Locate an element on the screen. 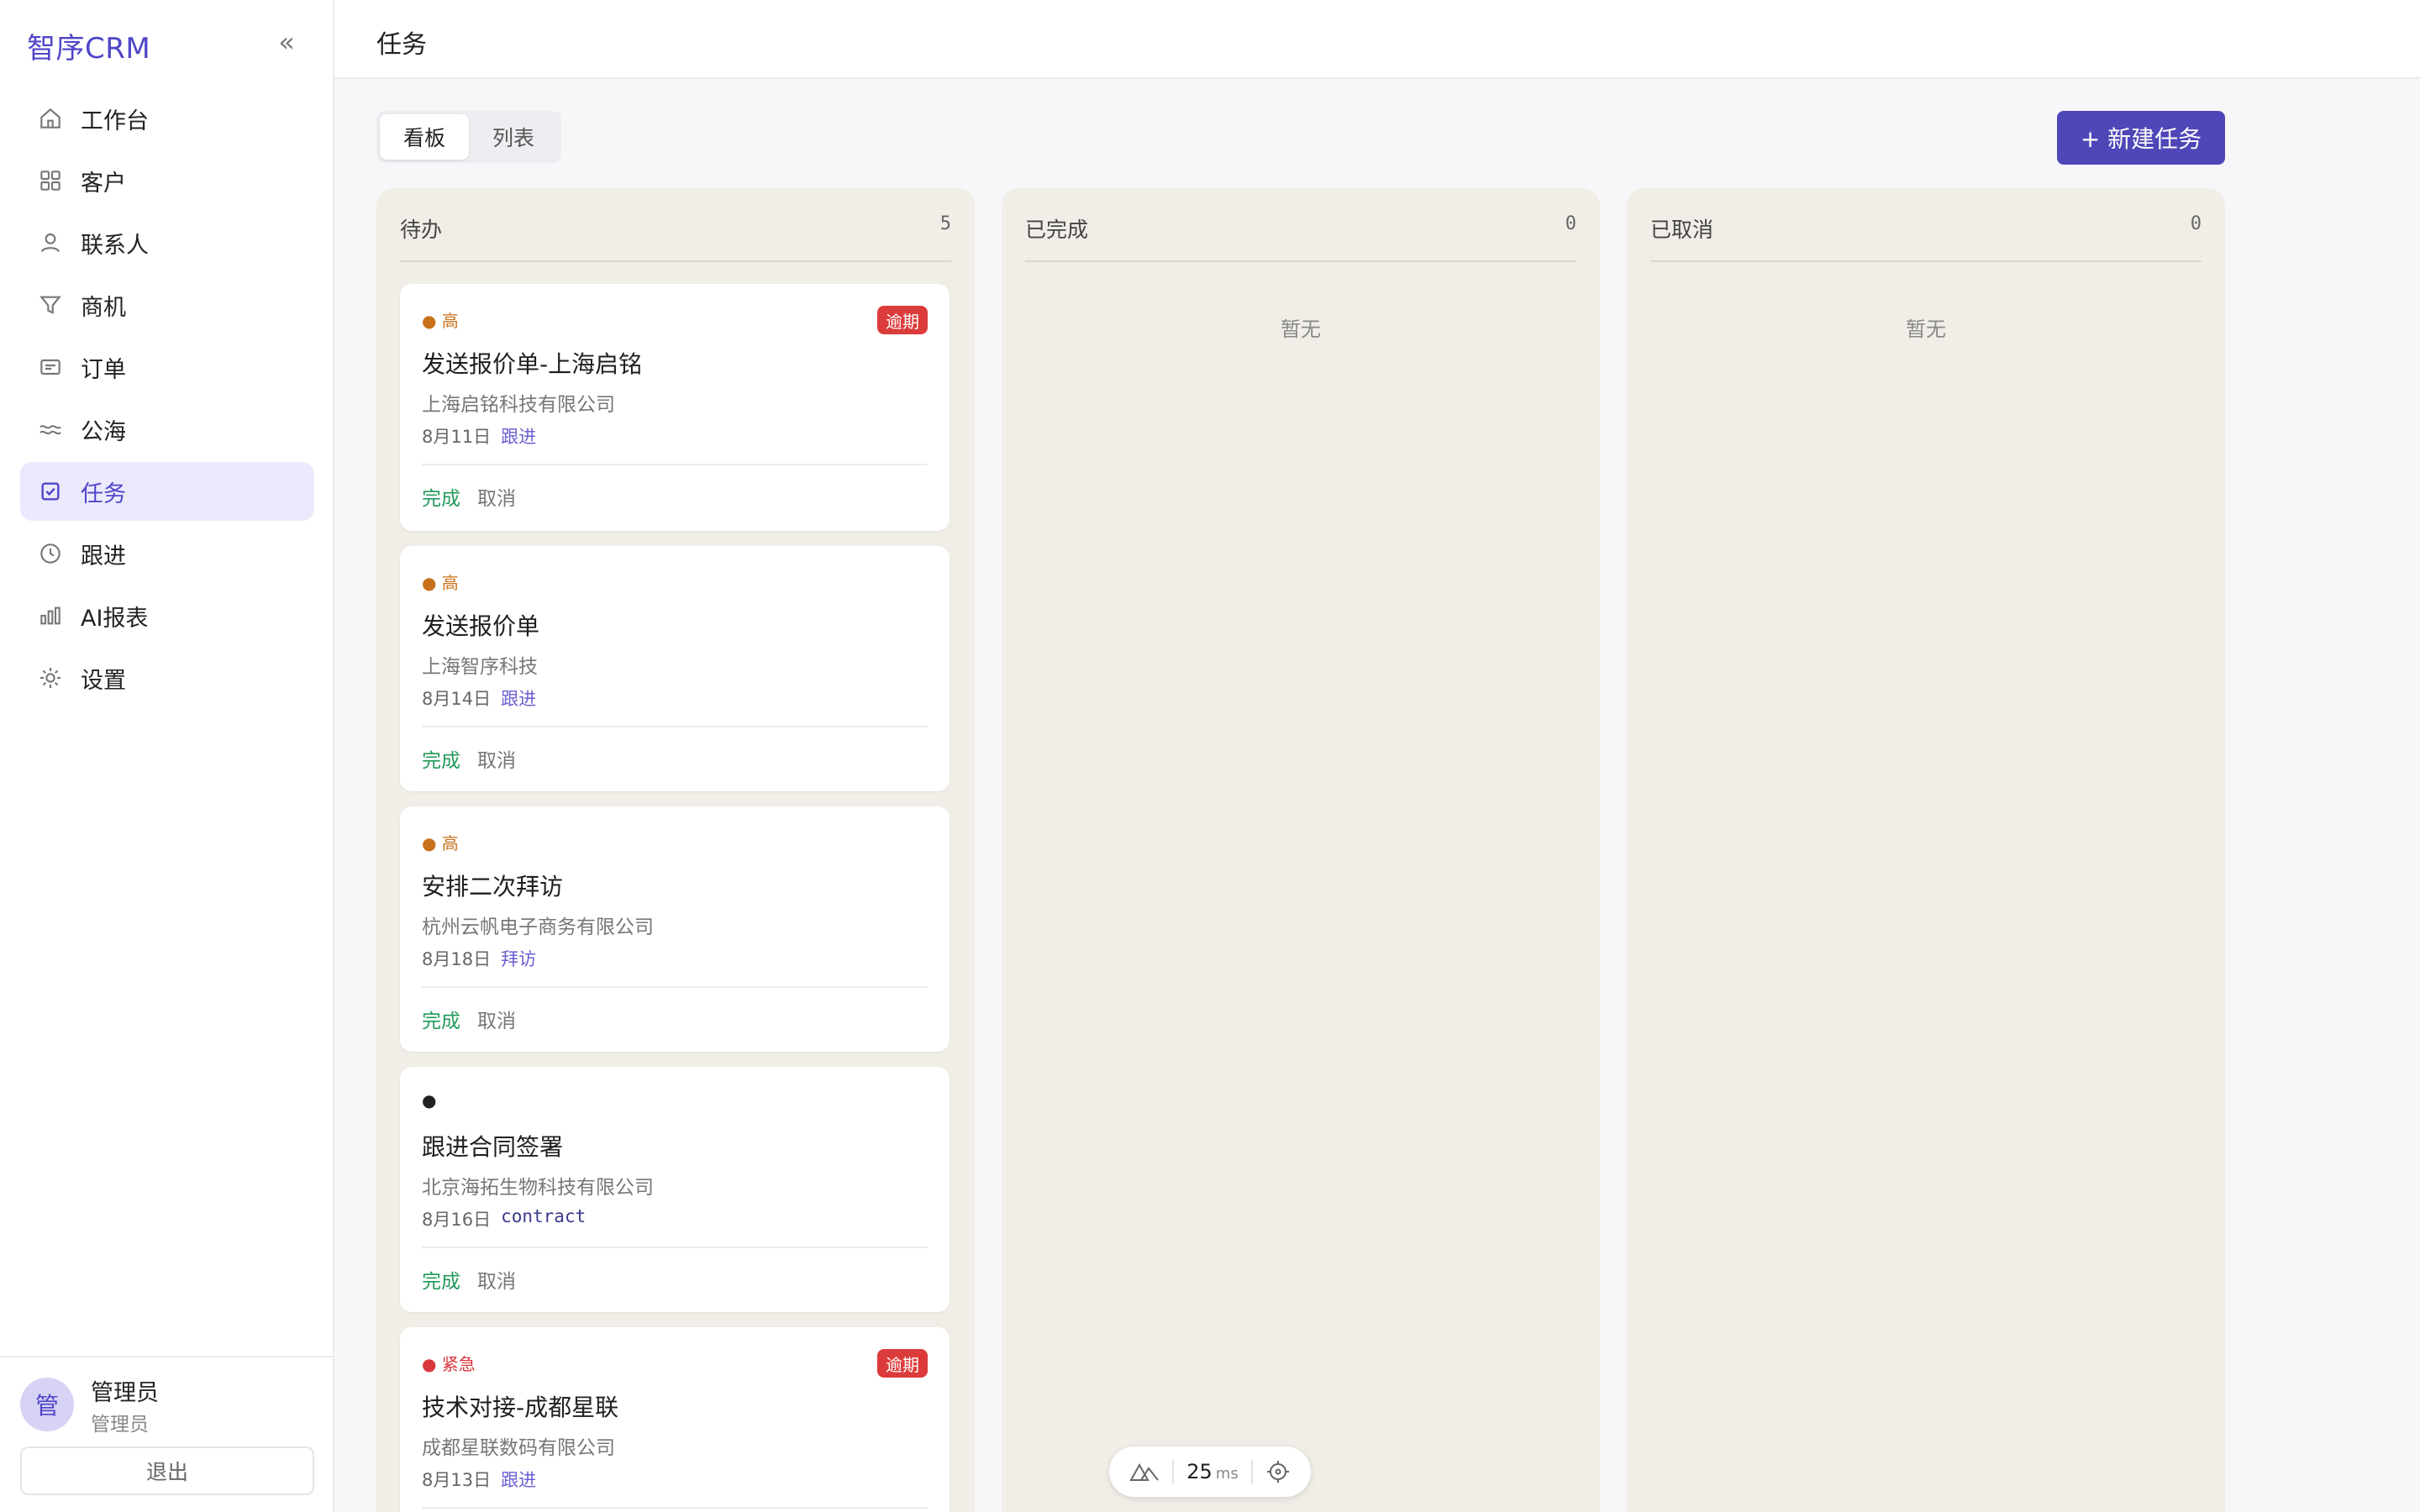 The height and width of the screenshot is (1512, 2420). task-meta: 8月11日 跟进 is located at coordinates (479, 436).